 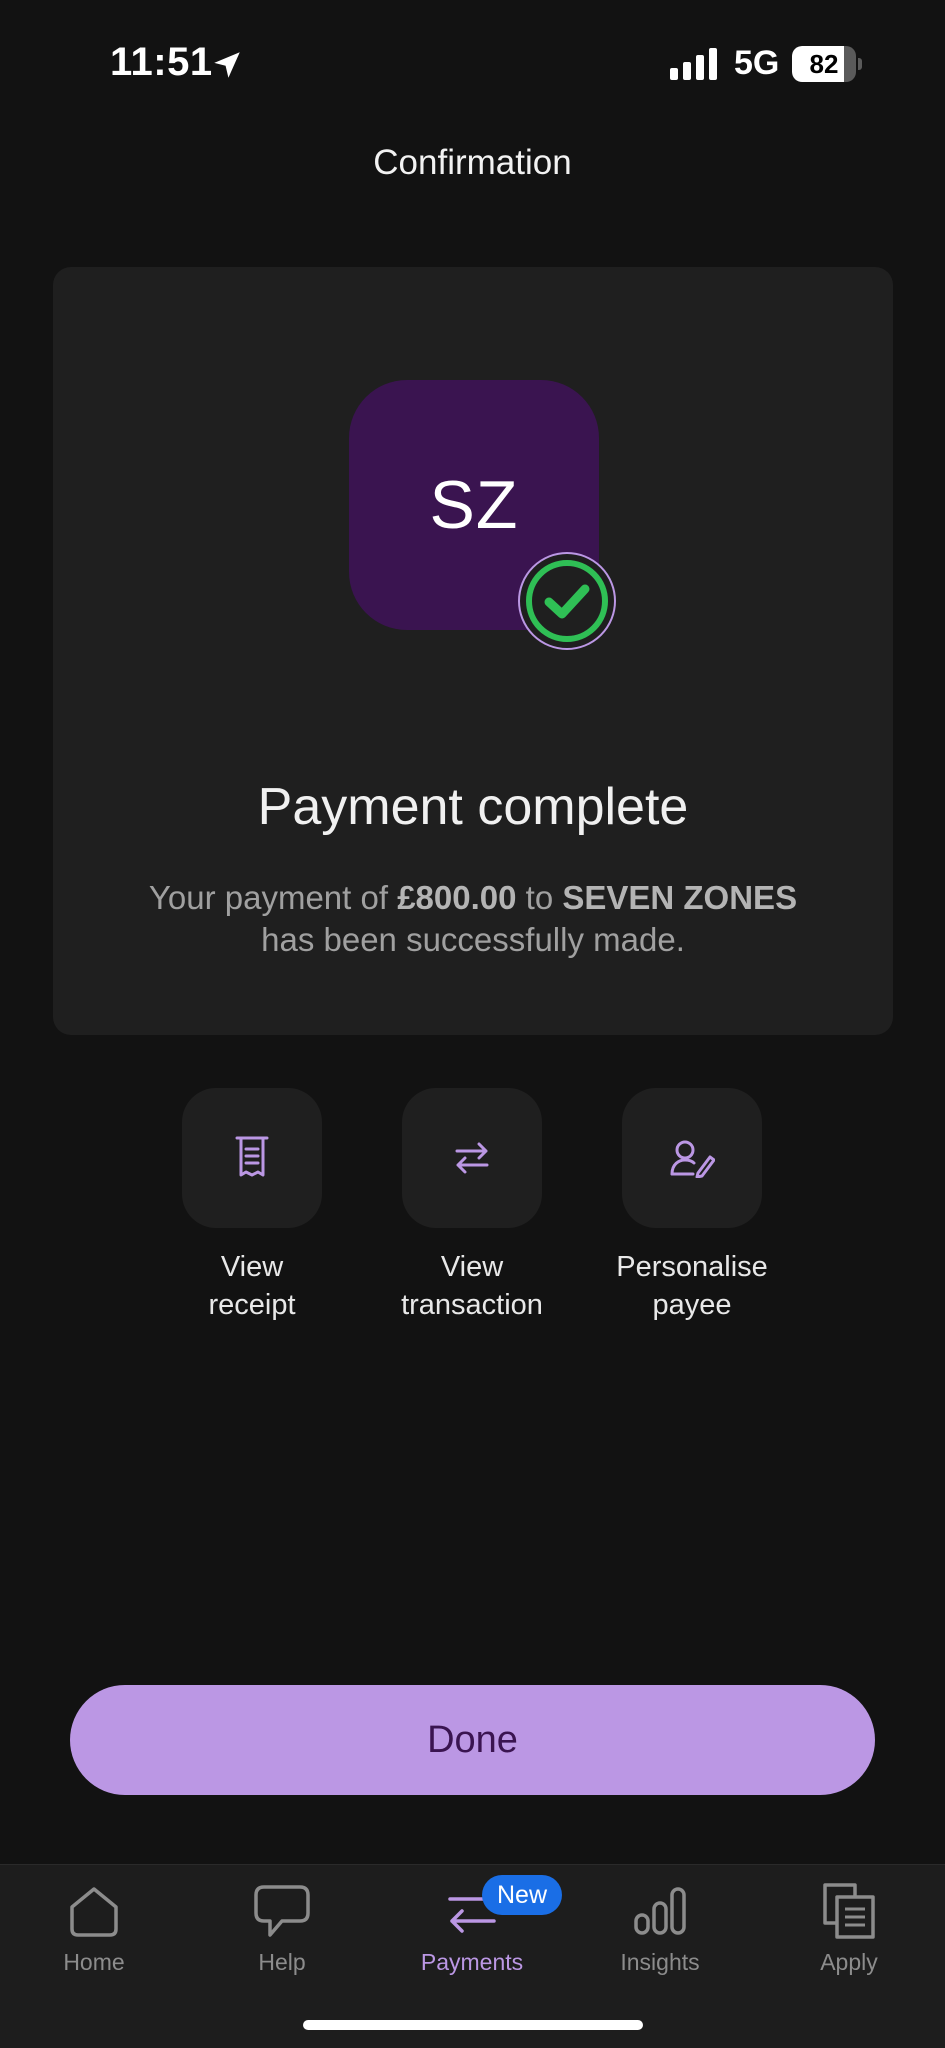 I want to click on transfer-arrows-icon, so click(x=472, y=1158).